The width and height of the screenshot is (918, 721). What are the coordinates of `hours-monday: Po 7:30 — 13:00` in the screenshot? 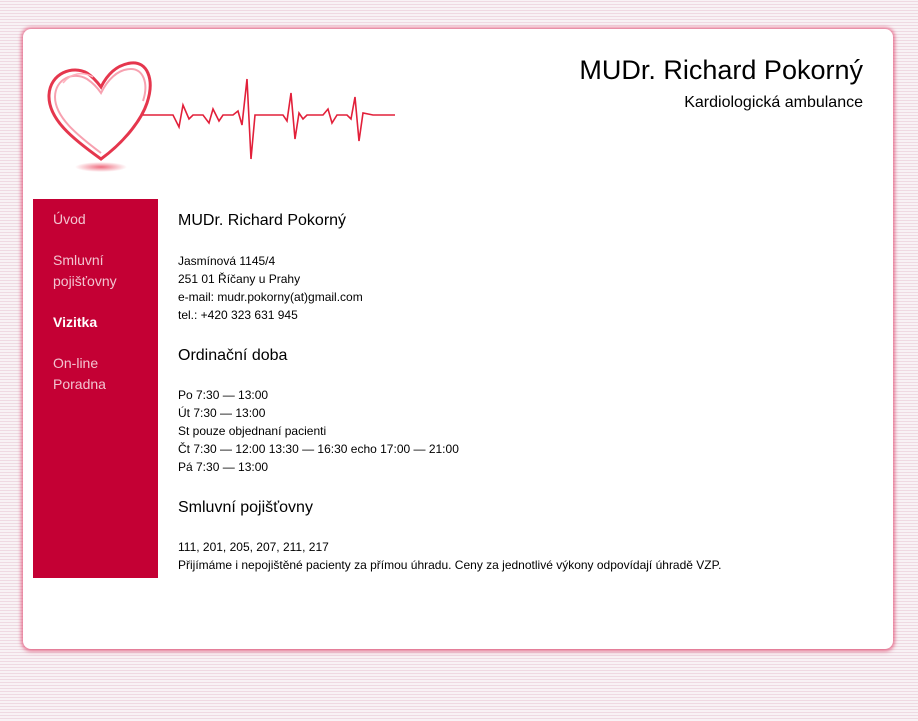 It's located at (223, 395).